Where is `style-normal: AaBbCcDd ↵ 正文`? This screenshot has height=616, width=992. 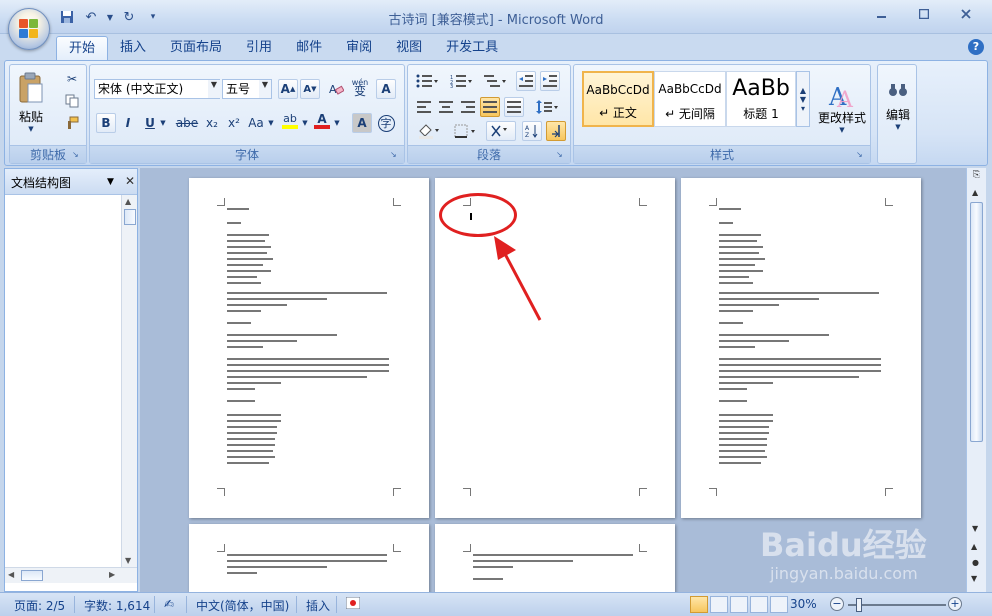
style-normal: AaBbCcDd ↵ 正文 is located at coordinates (618, 99).